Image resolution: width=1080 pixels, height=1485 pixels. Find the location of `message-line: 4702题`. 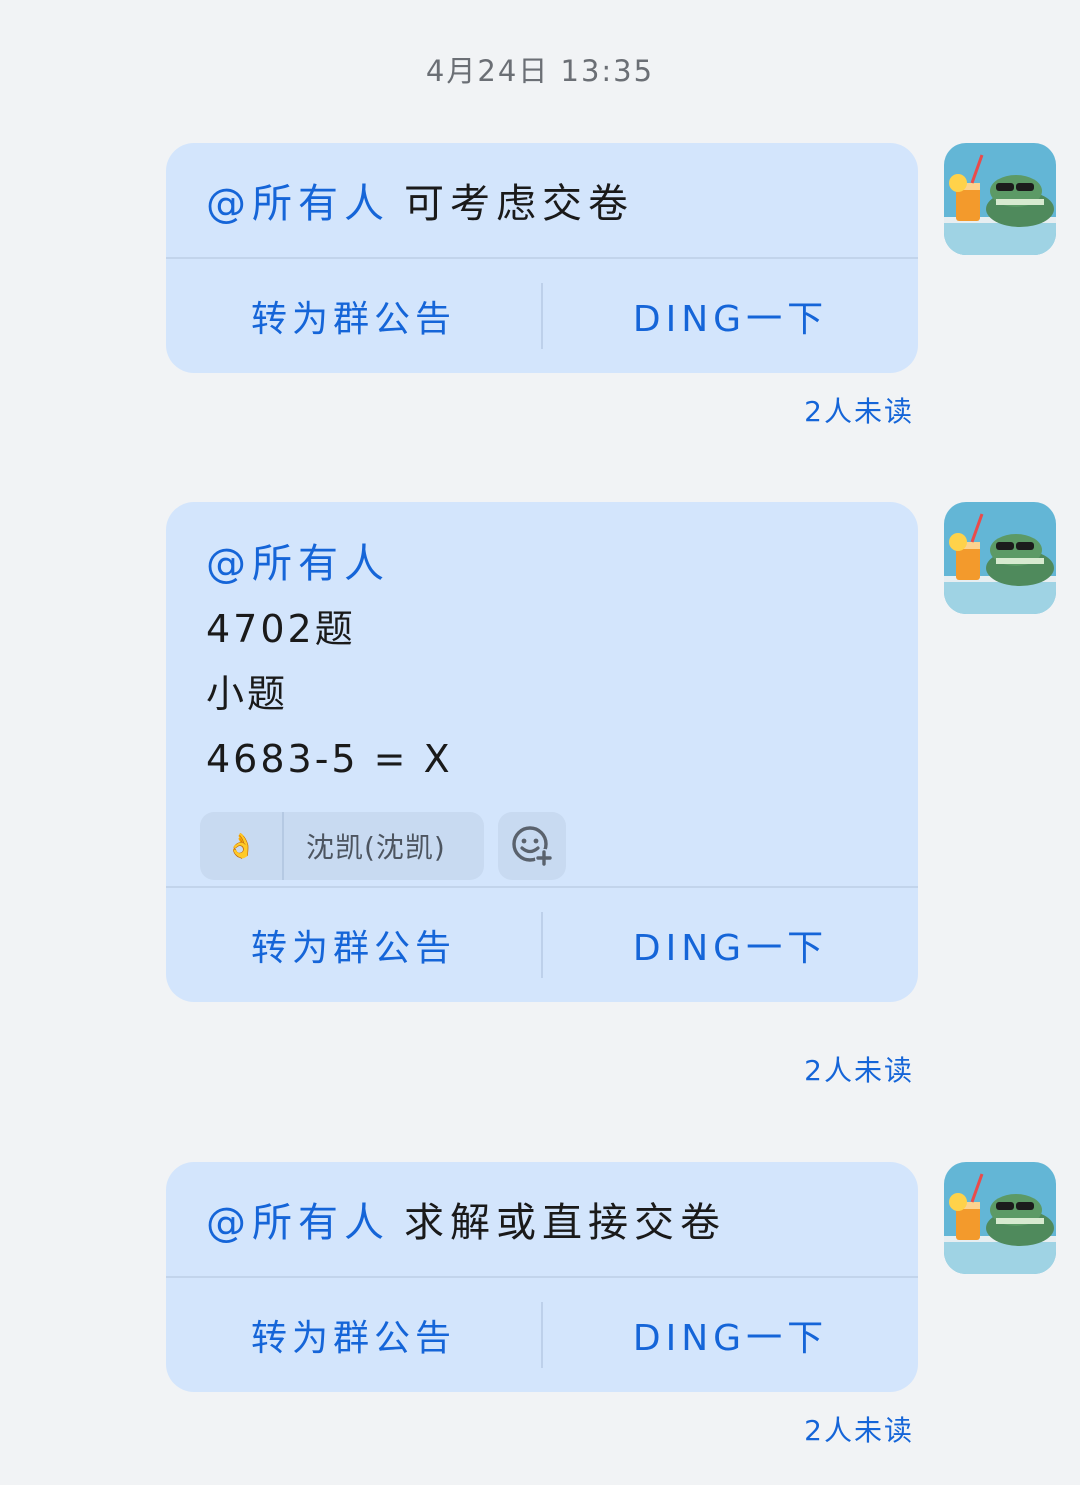

message-line: 4702题 is located at coordinates (281, 629).